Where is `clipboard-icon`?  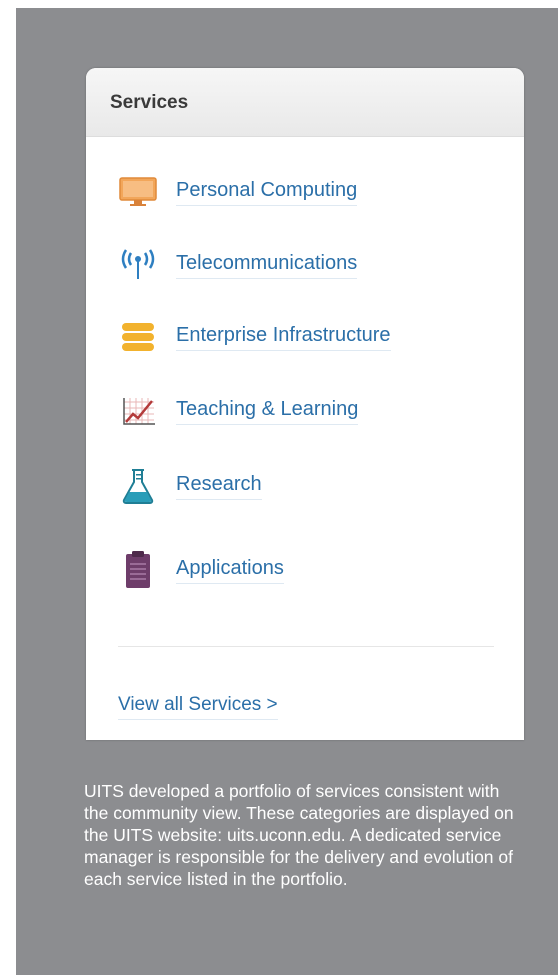
clipboard-icon is located at coordinates (138, 569).